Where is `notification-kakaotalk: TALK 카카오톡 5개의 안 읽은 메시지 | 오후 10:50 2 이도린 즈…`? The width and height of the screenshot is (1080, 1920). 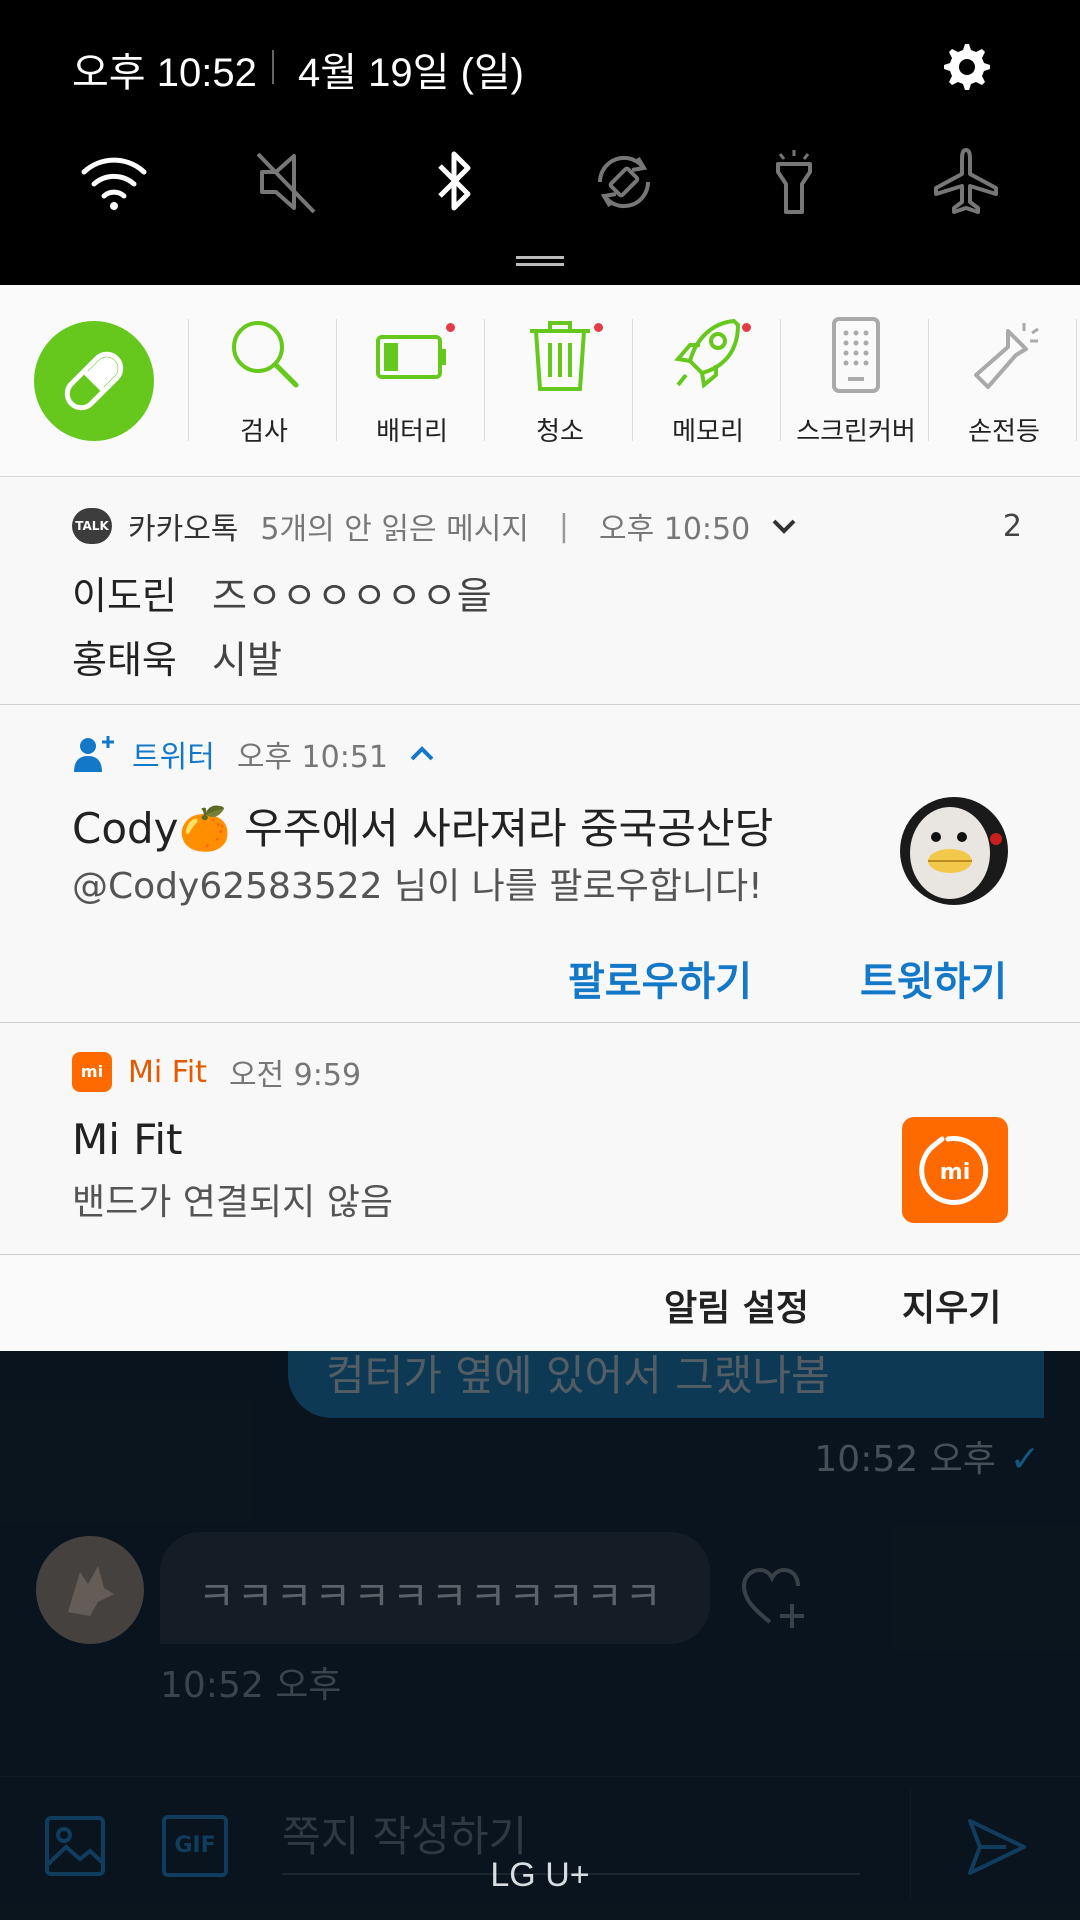
notification-kakaotalk: TALK 카카오톡 5개의 안 읽은 메시지 | 오후 10:50 2 이도린 즈… is located at coordinates (540, 591).